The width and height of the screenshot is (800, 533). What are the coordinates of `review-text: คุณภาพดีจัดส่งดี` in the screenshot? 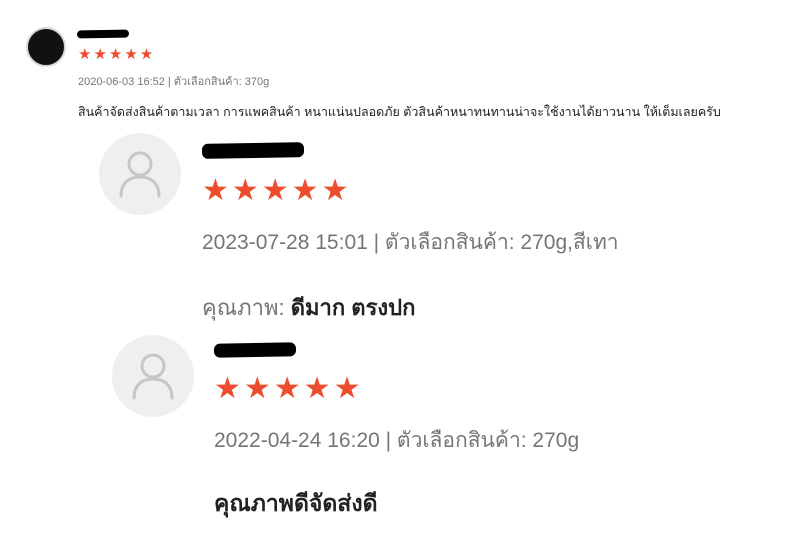 It's located at (296, 503).